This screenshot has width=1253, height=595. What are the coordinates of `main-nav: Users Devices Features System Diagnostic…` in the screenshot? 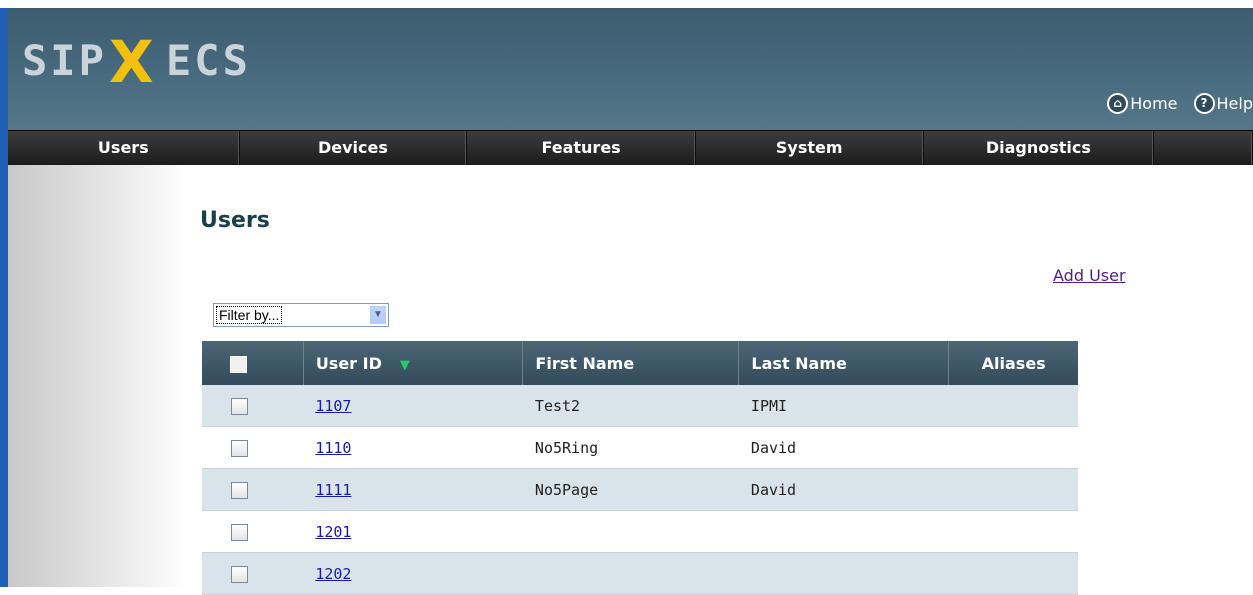 It's located at (630, 147).